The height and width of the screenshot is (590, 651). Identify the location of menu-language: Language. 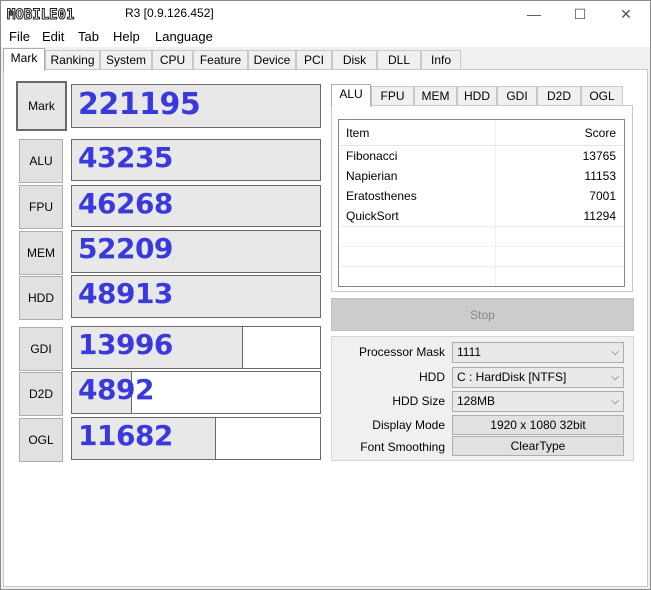
(184, 36).